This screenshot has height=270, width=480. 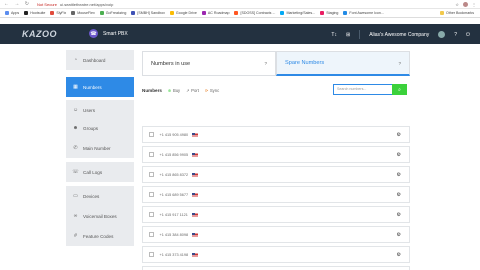 What do you see at coordinates (276, 234) in the screenshot?
I see `number-row: +1 415 384 8098 ⚙` at bounding box center [276, 234].